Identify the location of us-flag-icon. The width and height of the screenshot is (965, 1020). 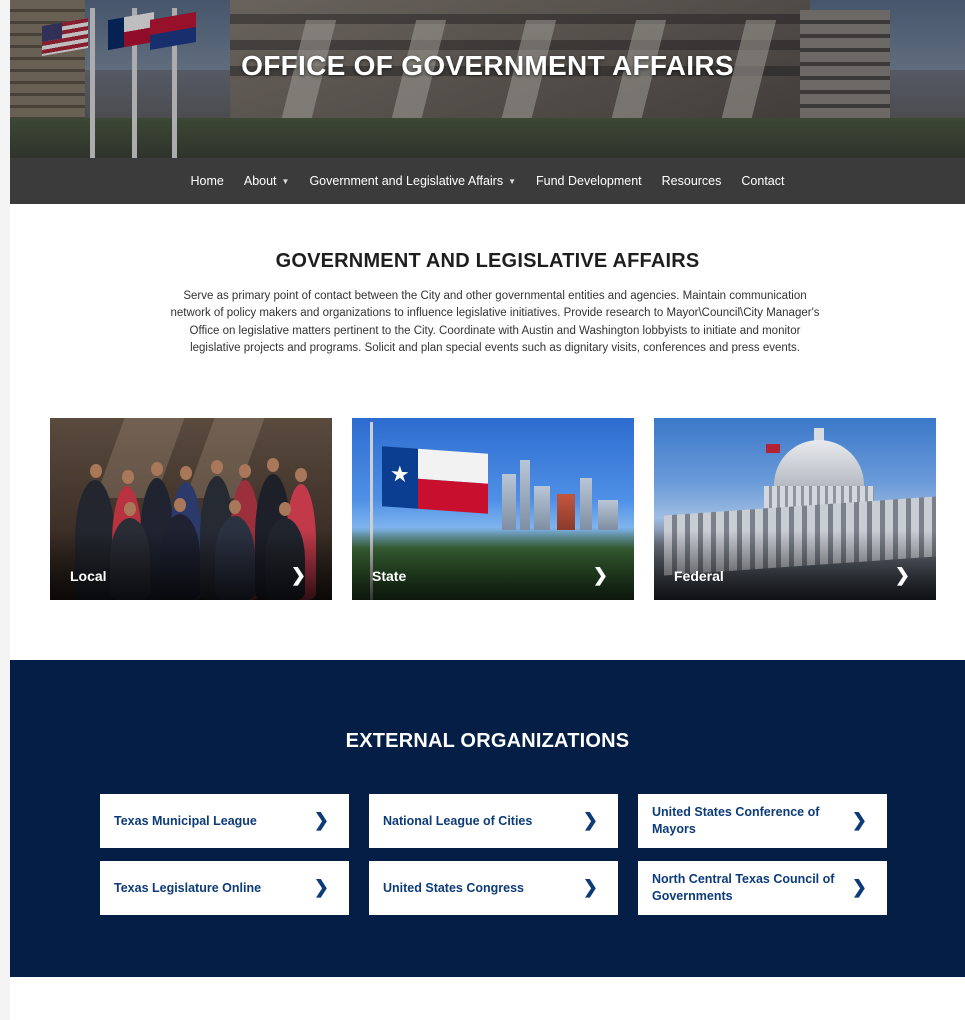
(773, 448).